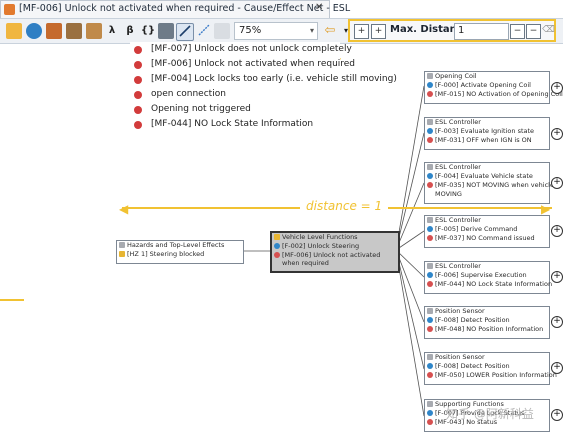  I want to click on arrow-left-icon: ◀, so click(124, 209).